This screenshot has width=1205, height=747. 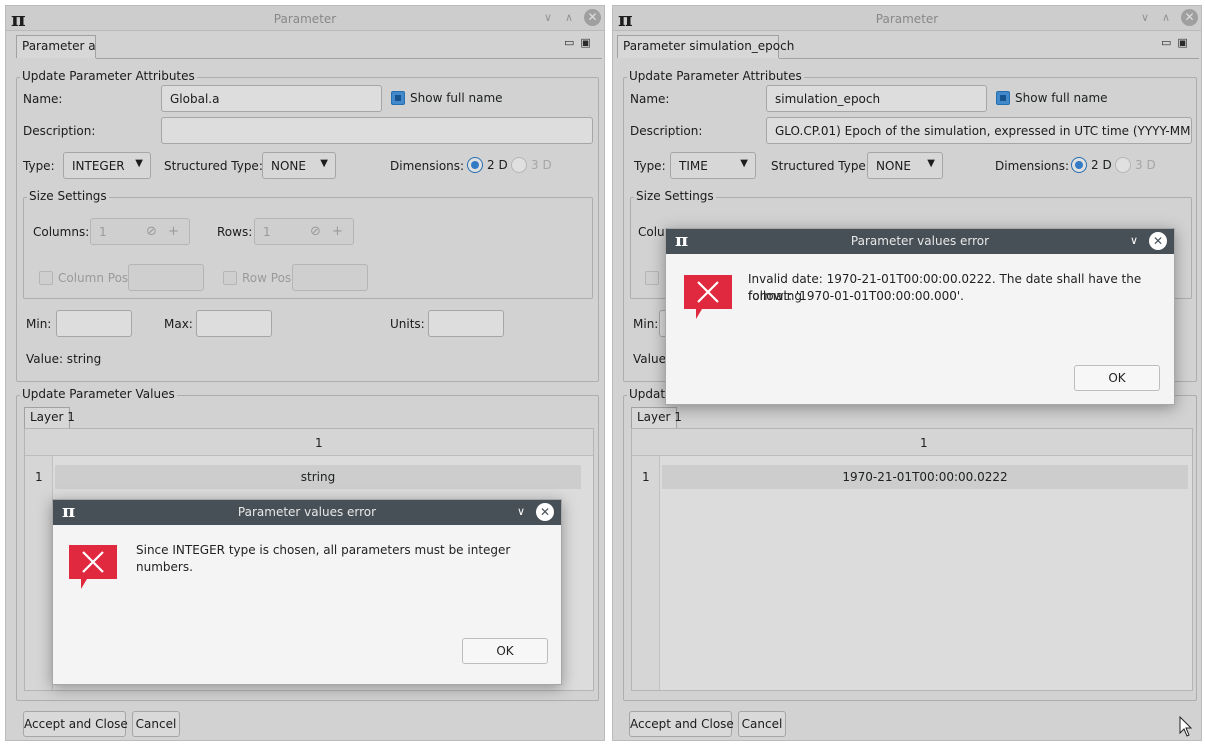 What do you see at coordinates (1186, 726) in the screenshot?
I see `mouse-cursor-icon` at bounding box center [1186, 726].